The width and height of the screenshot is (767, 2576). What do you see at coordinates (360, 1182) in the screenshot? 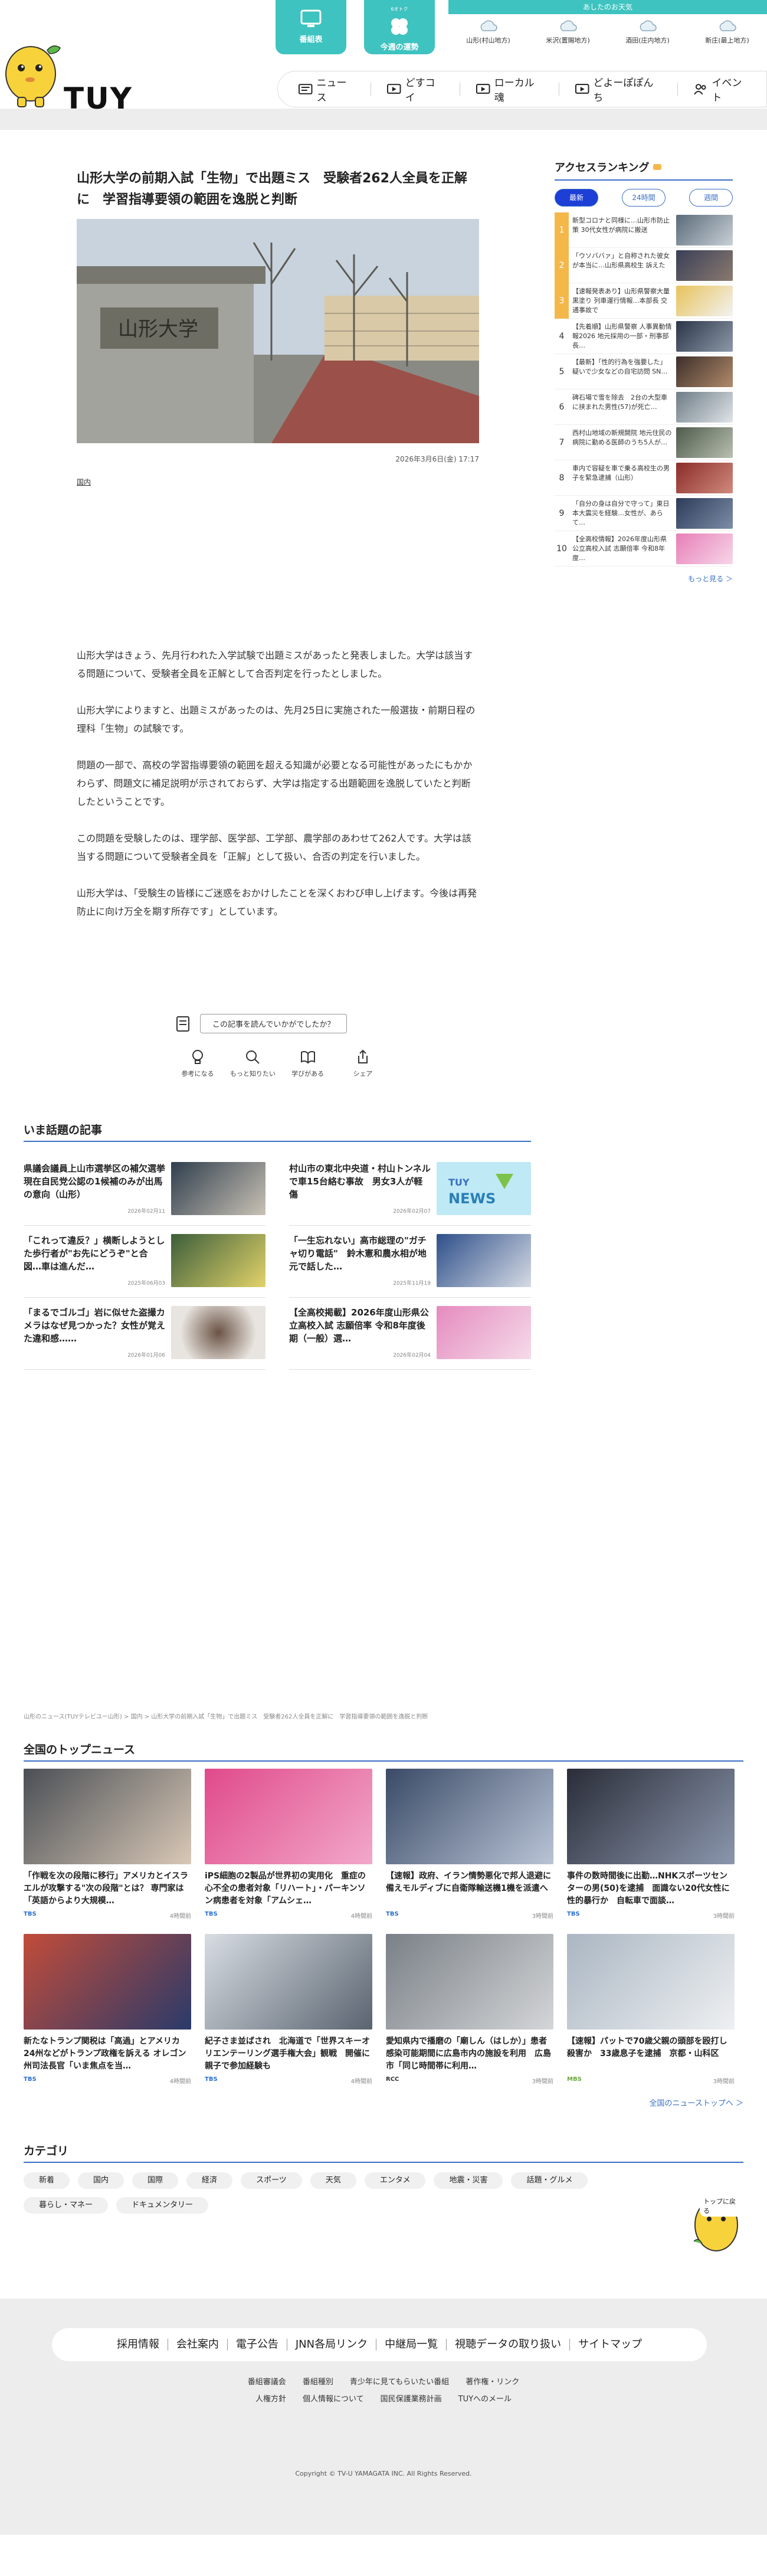
I see `trending-item-title: 村山市の東北中央道・村山トンネルで車15台絡む事故 男女3人が軽傷` at bounding box center [360, 1182].